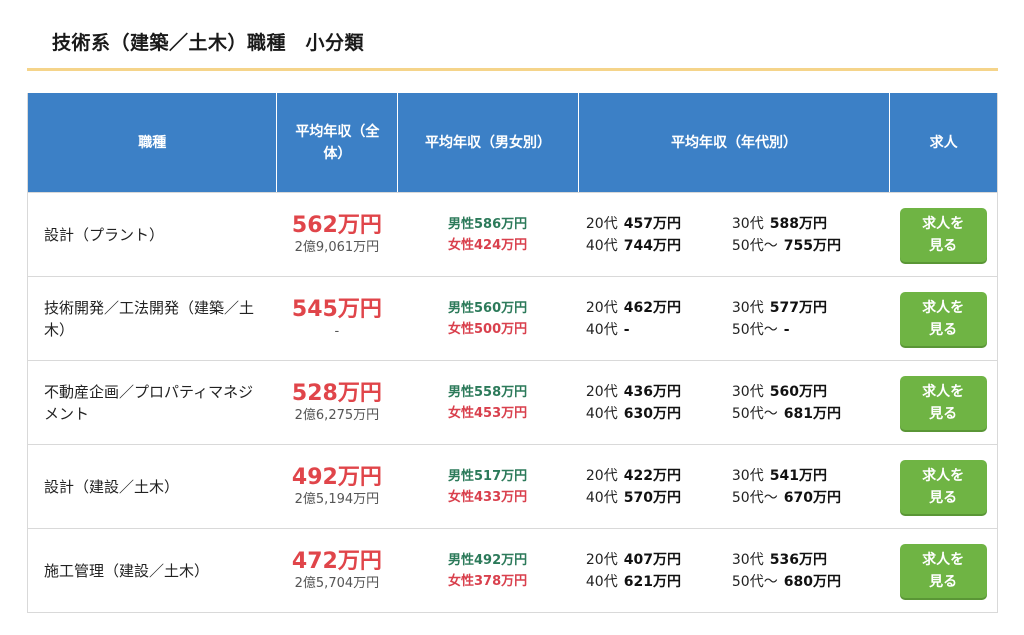 This screenshot has height=635, width=1024. Describe the element at coordinates (652, 413) in the screenshot. I see `age-value: 630万円` at that location.